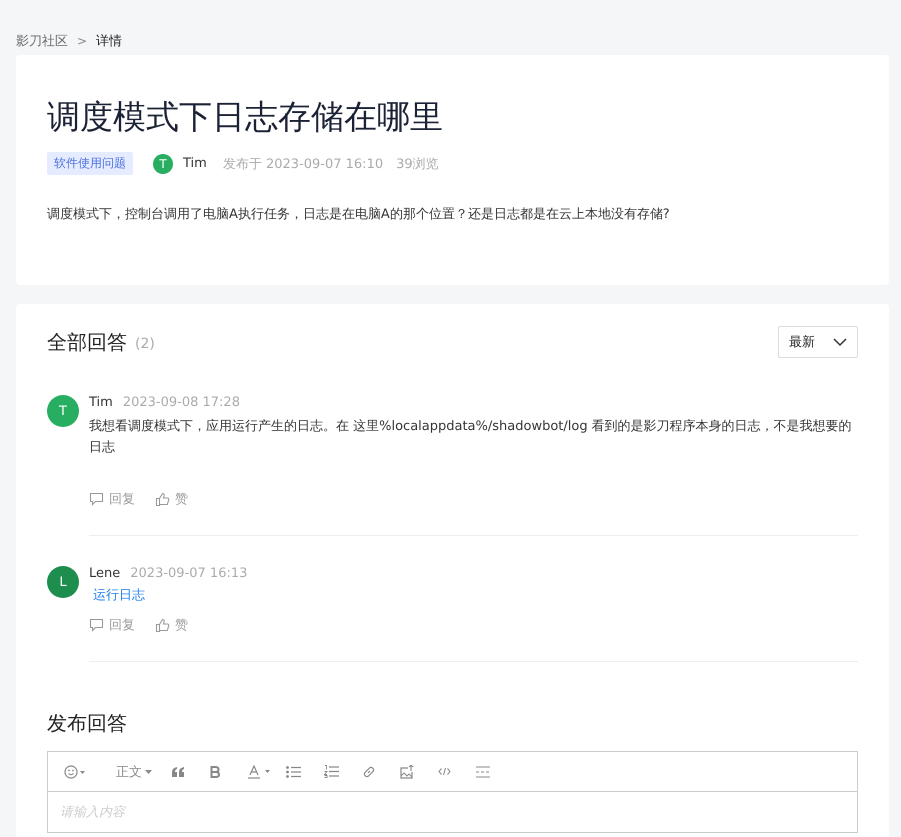 The width and height of the screenshot is (901, 837). I want to click on author-name: Tim, so click(195, 163).